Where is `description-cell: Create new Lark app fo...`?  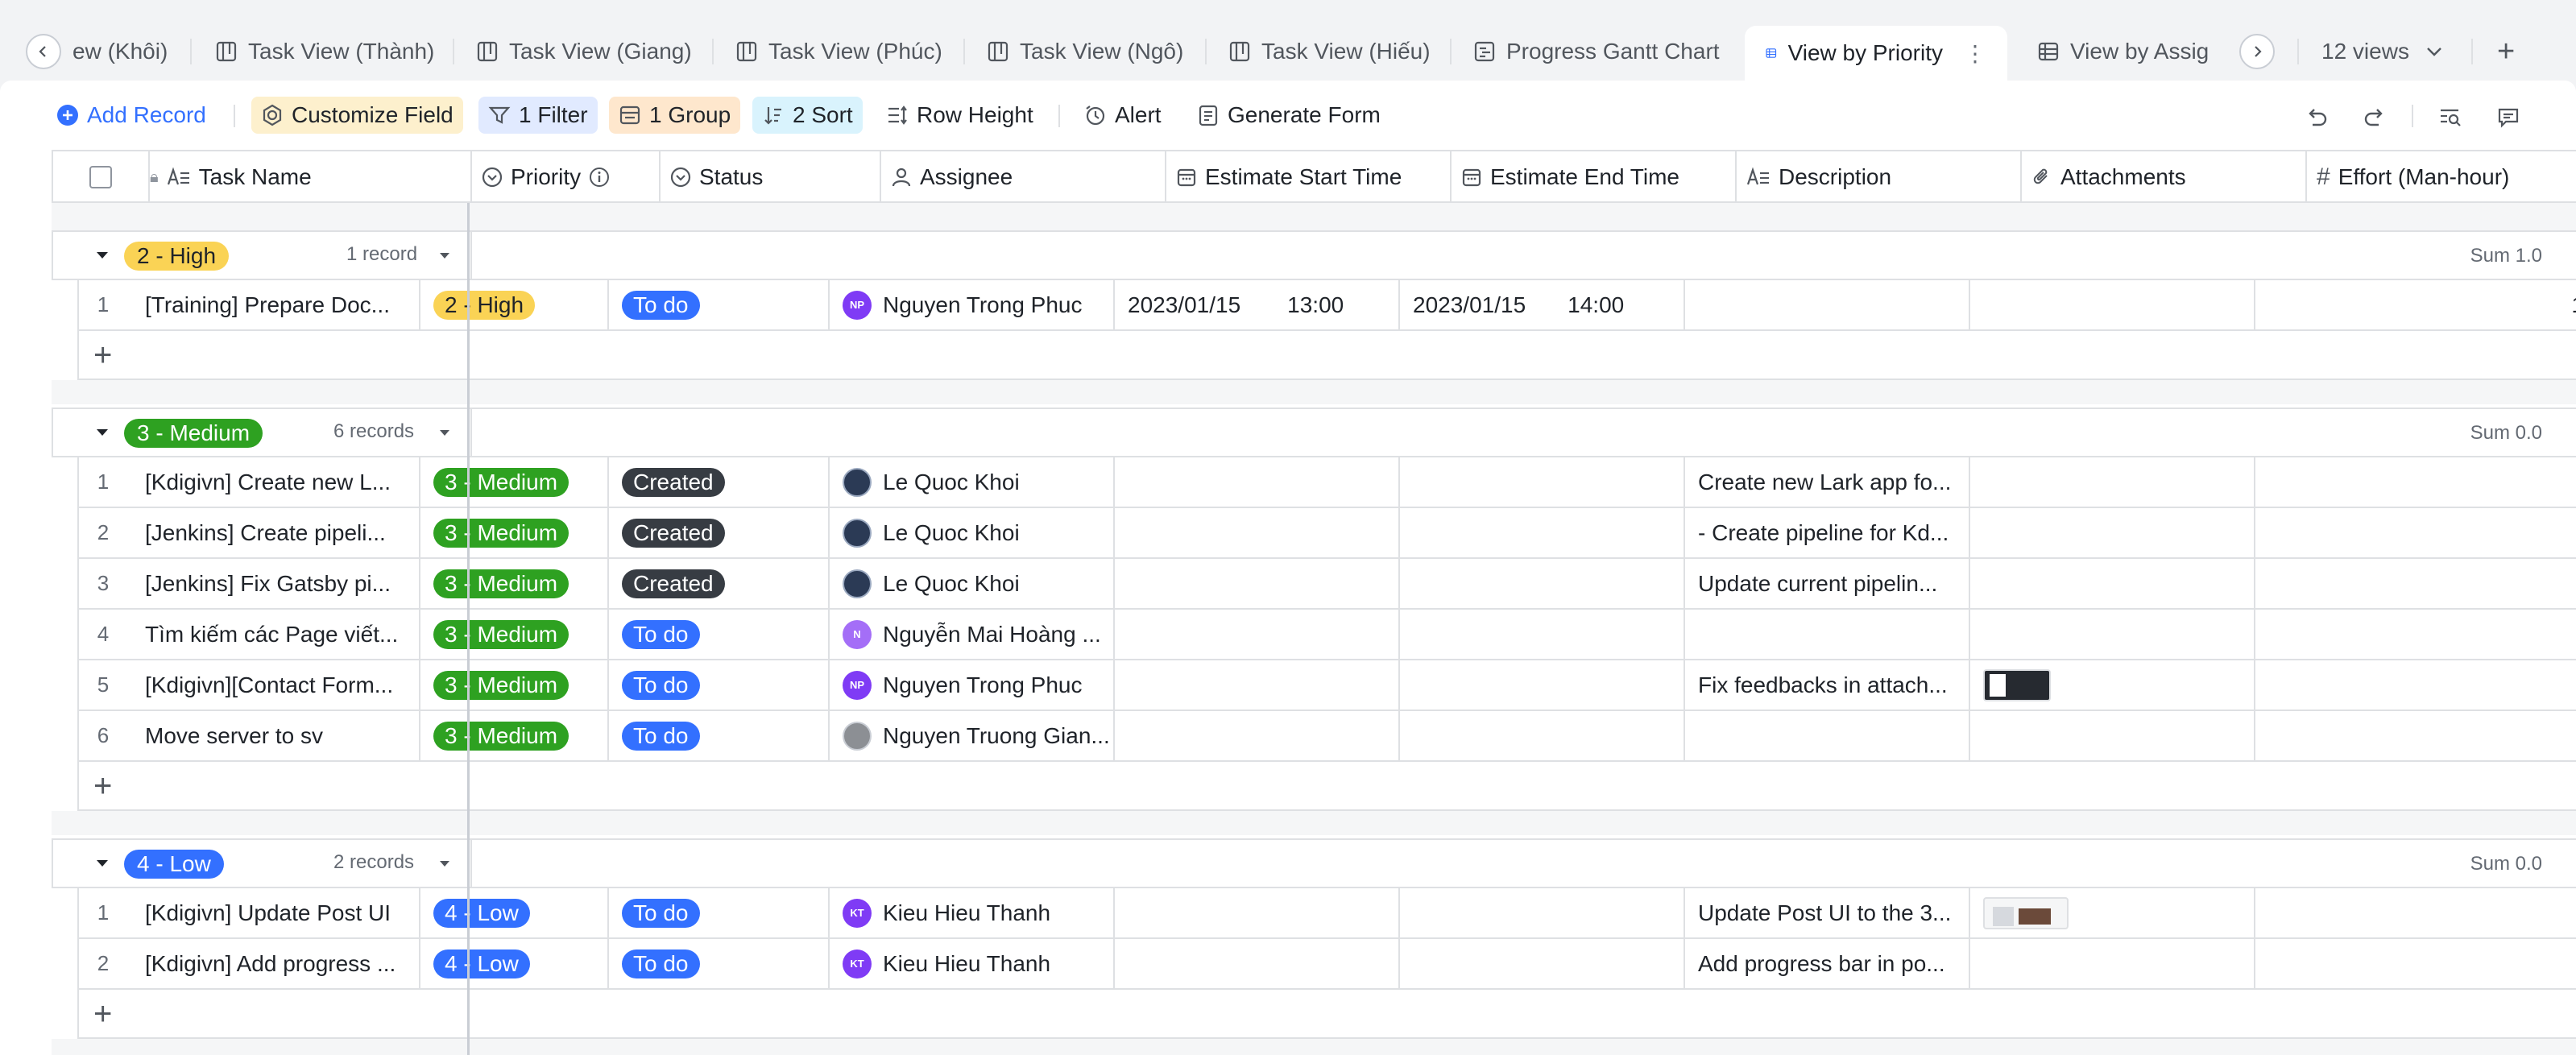 description-cell: Create new Lark app fo... is located at coordinates (1827, 482).